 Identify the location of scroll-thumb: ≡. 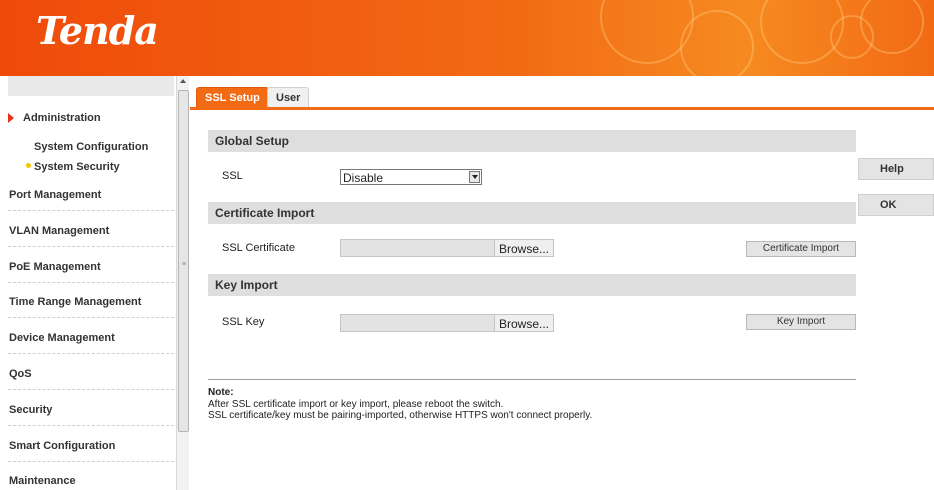
(183, 261).